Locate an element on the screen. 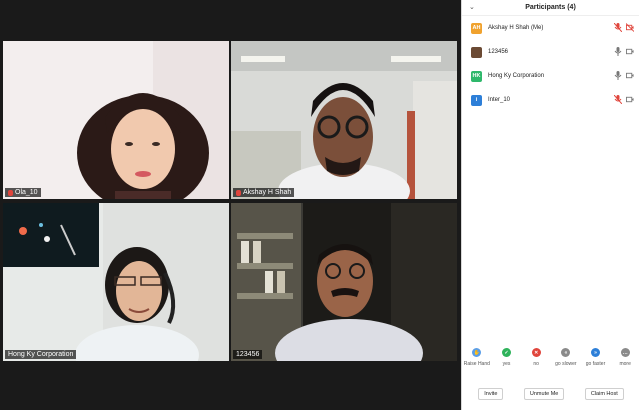 The height and width of the screenshot is (410, 639). video-off-icon is located at coordinates (630, 27).